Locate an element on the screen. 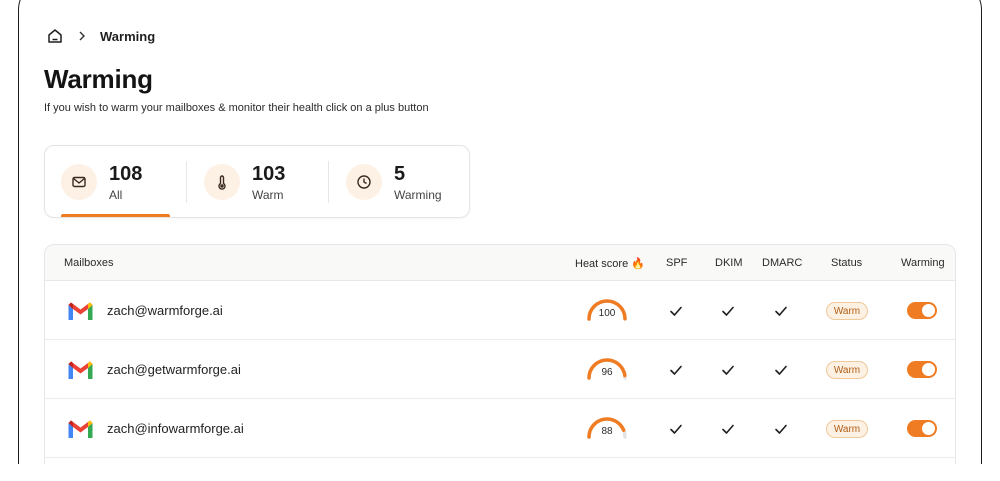  heat-score-value: 100 is located at coordinates (607, 313).